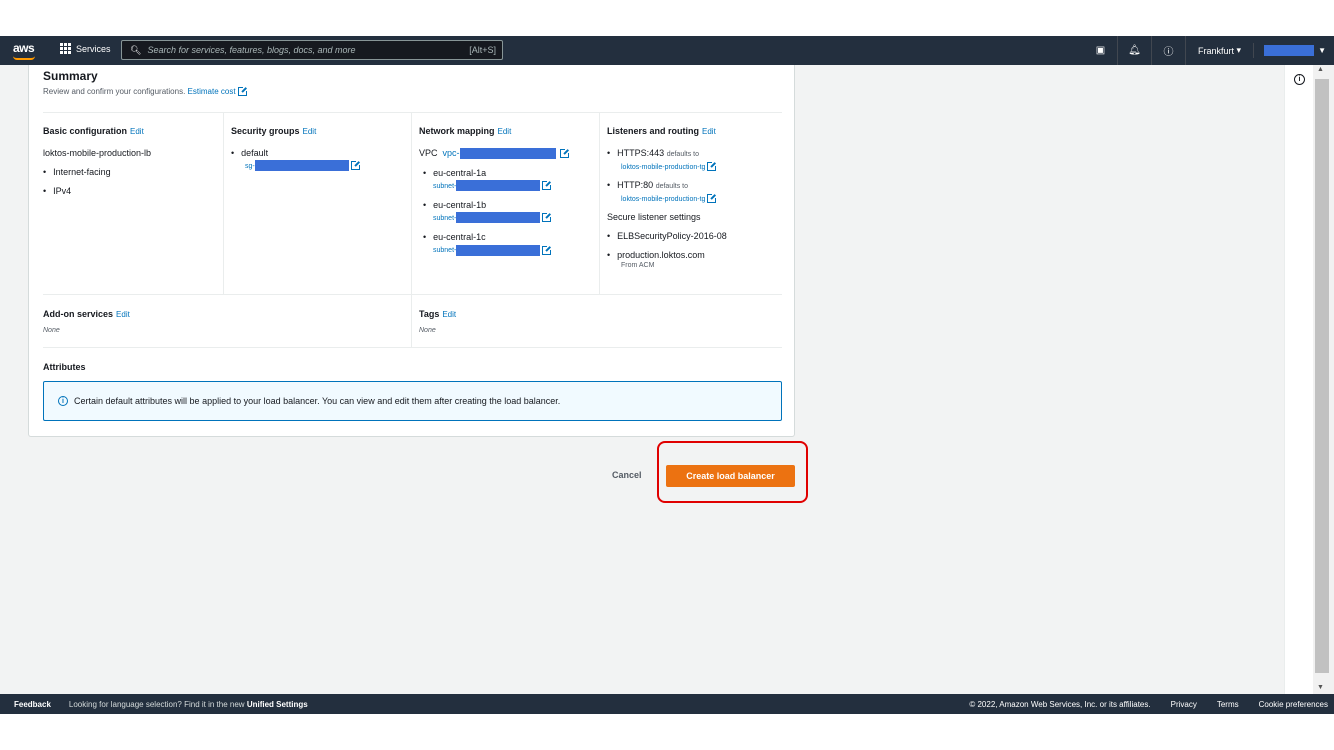  Describe the element at coordinates (506, 218) in the screenshot. I see `subnet-1b: subnet-` at that location.